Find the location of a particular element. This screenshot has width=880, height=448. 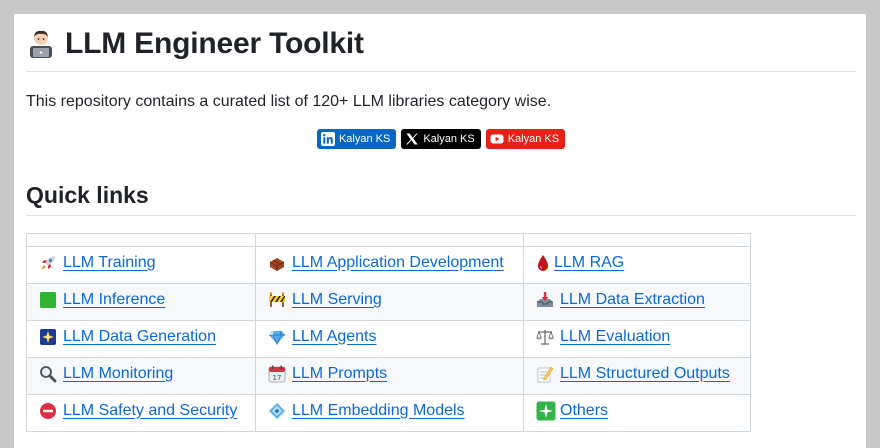

link-llm-agents: LLM Agents is located at coordinates (322, 337).